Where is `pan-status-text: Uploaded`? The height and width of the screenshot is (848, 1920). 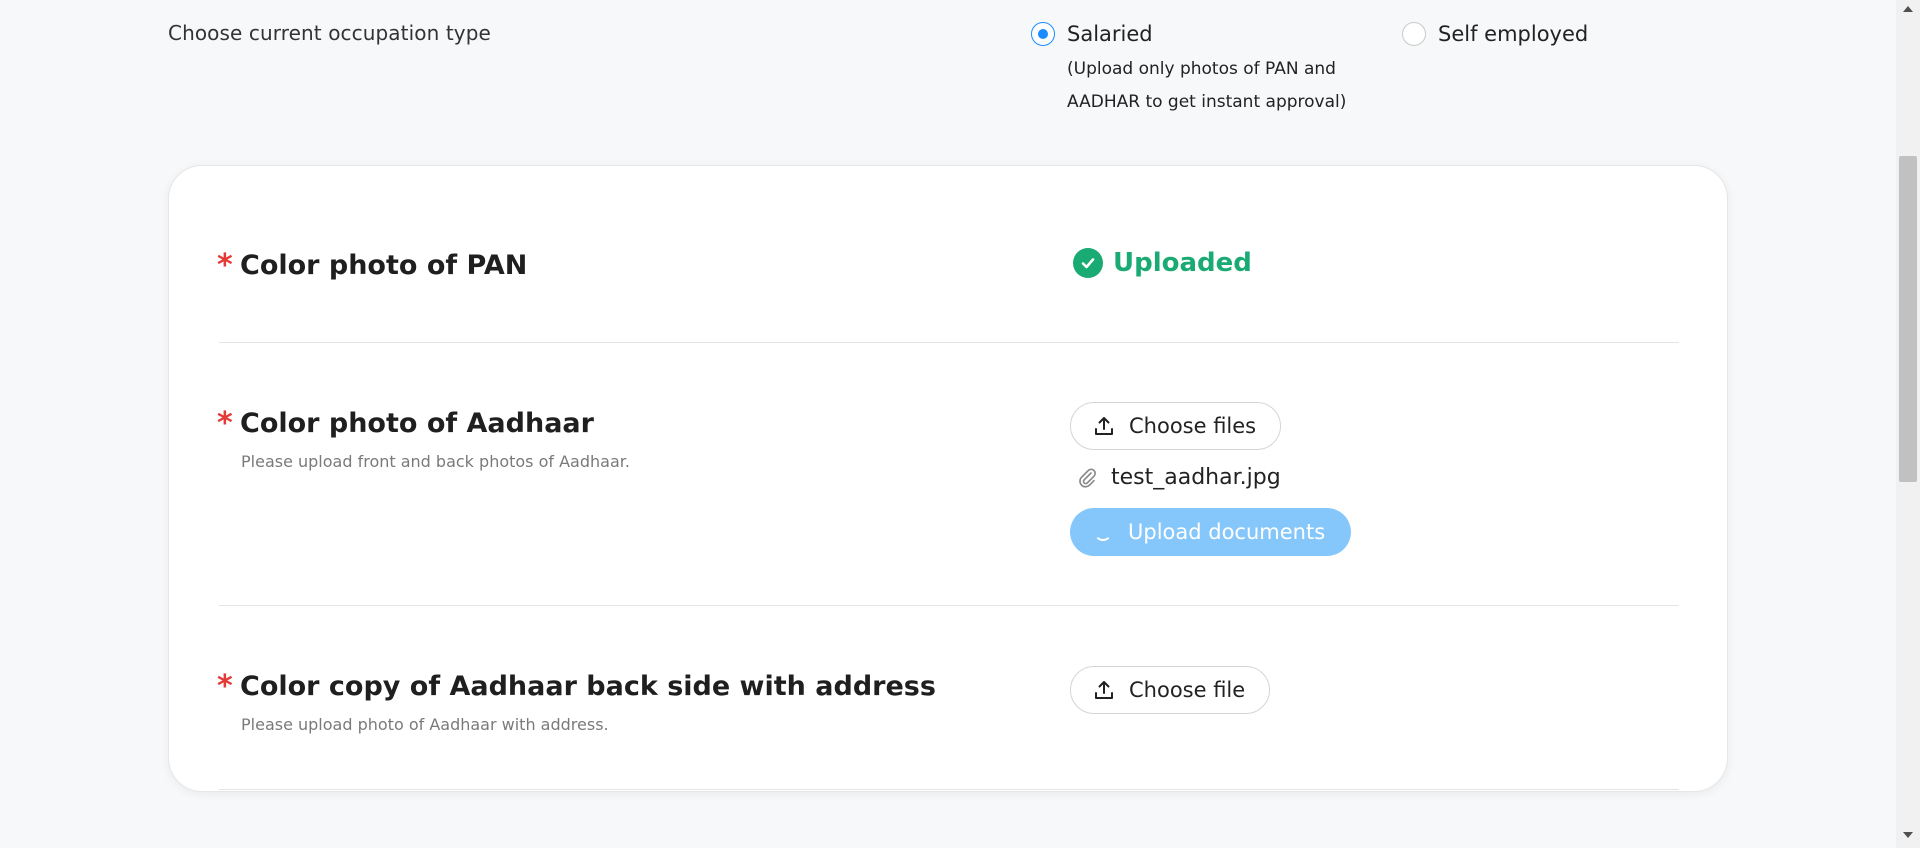
pan-status-text: Uploaded is located at coordinates (1182, 263).